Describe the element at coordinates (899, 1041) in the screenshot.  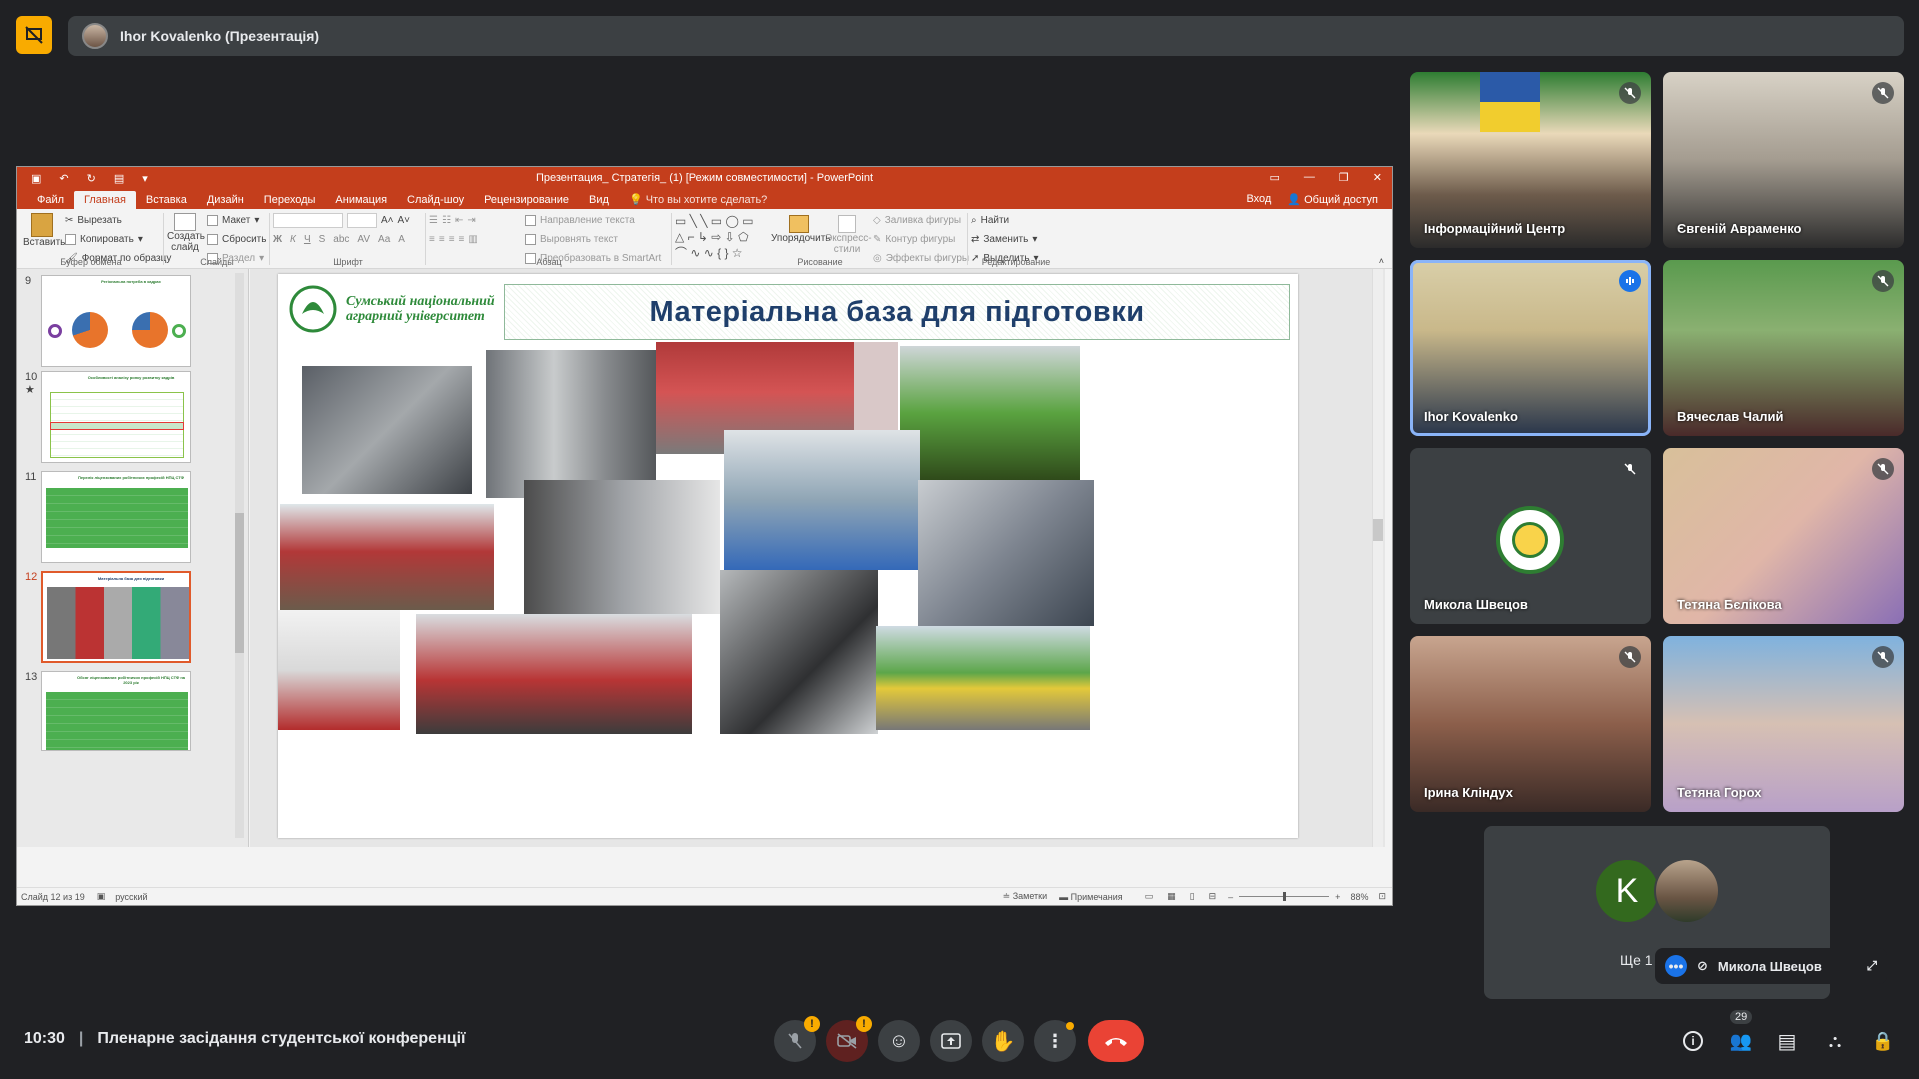
I see `reactions-button: ☺` at that location.